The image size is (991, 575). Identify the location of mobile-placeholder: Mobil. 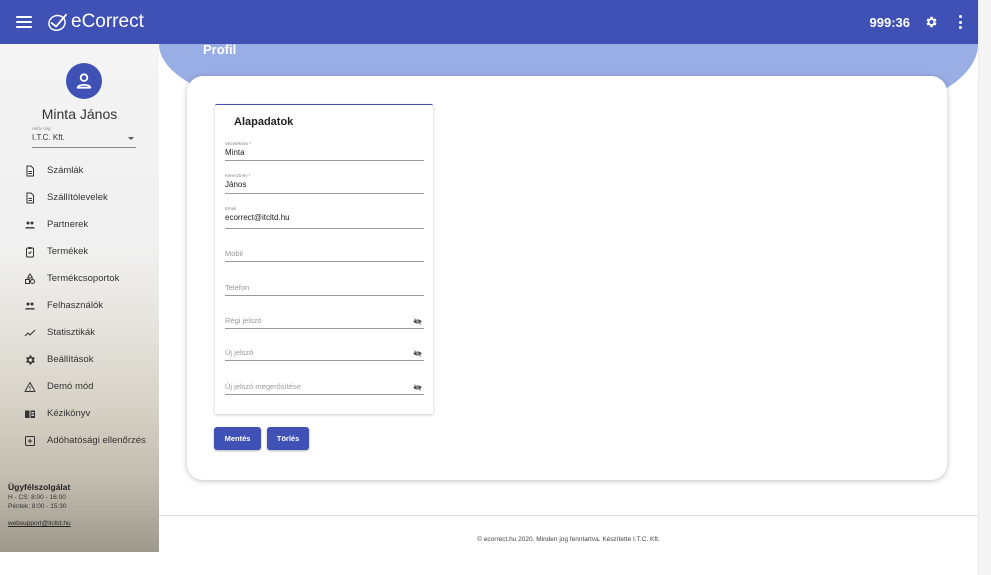
(234, 253).